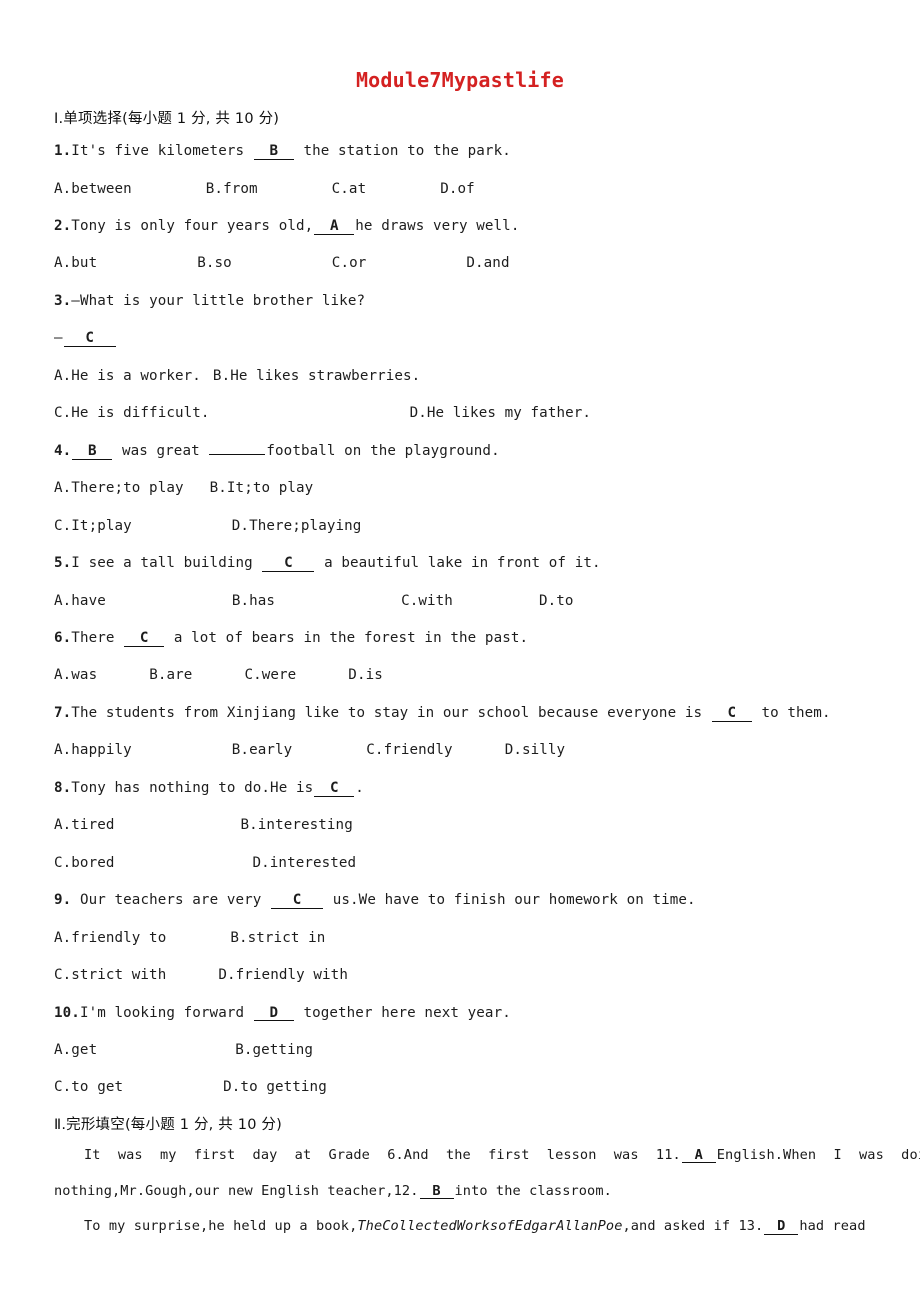 This screenshot has width=920, height=1302. What do you see at coordinates (273, 1013) in the screenshot?
I see `answer-blank: D` at bounding box center [273, 1013].